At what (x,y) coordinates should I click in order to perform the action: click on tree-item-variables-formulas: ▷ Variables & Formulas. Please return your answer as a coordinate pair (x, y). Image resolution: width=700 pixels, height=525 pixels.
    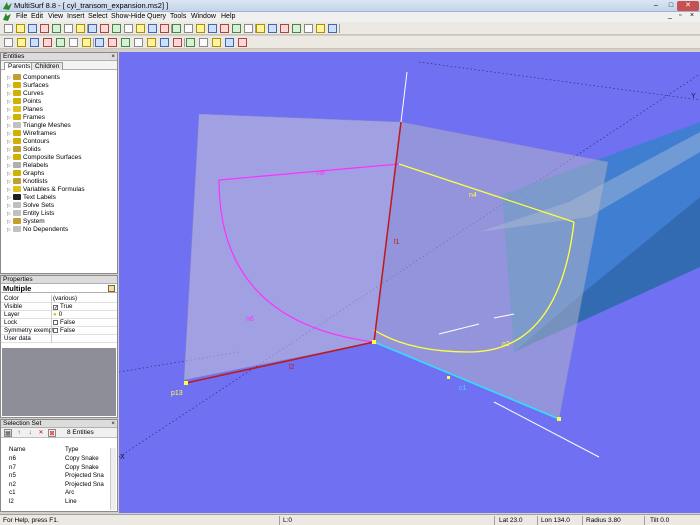
    Looking at the image, I should click on (46, 190).